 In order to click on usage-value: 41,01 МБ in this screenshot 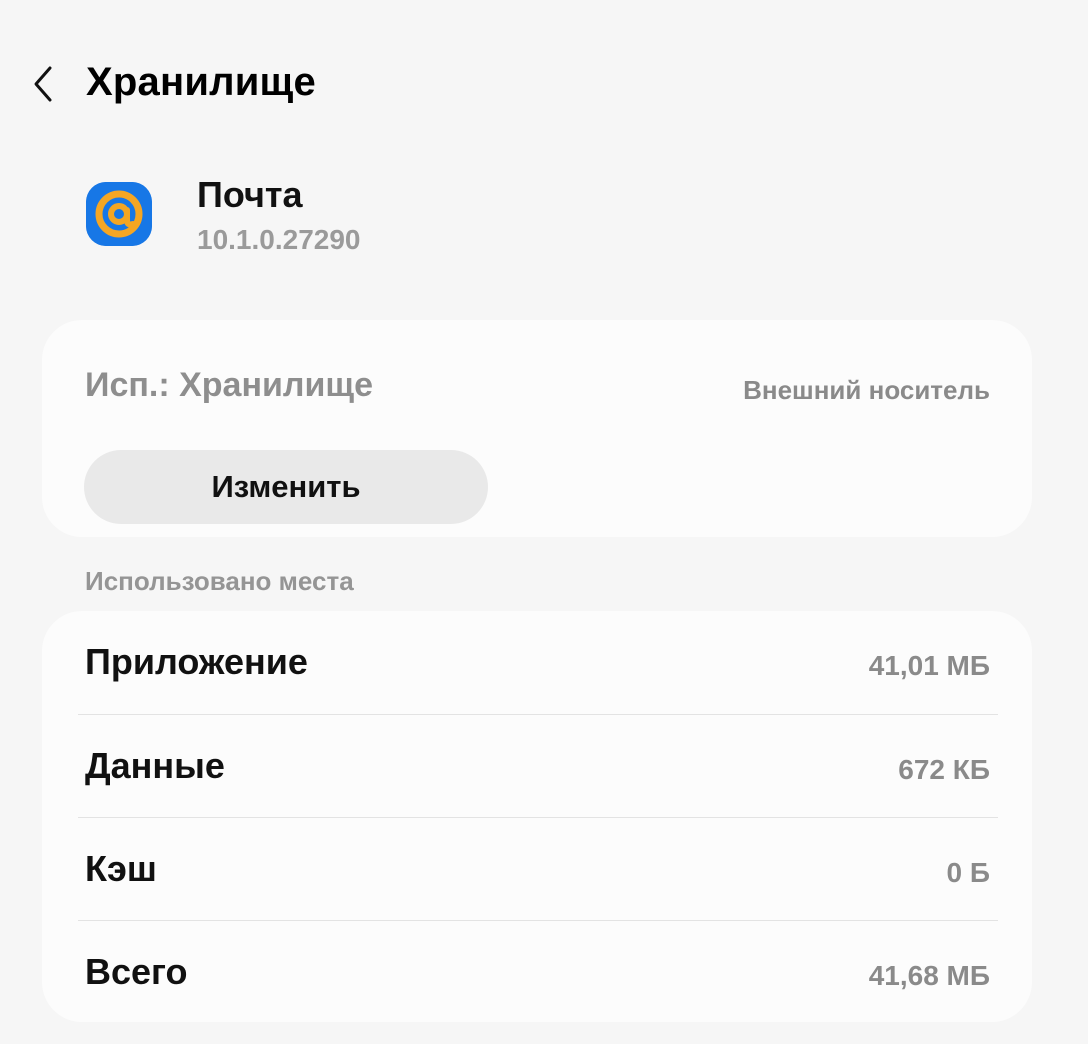, I will do `click(929, 665)`.